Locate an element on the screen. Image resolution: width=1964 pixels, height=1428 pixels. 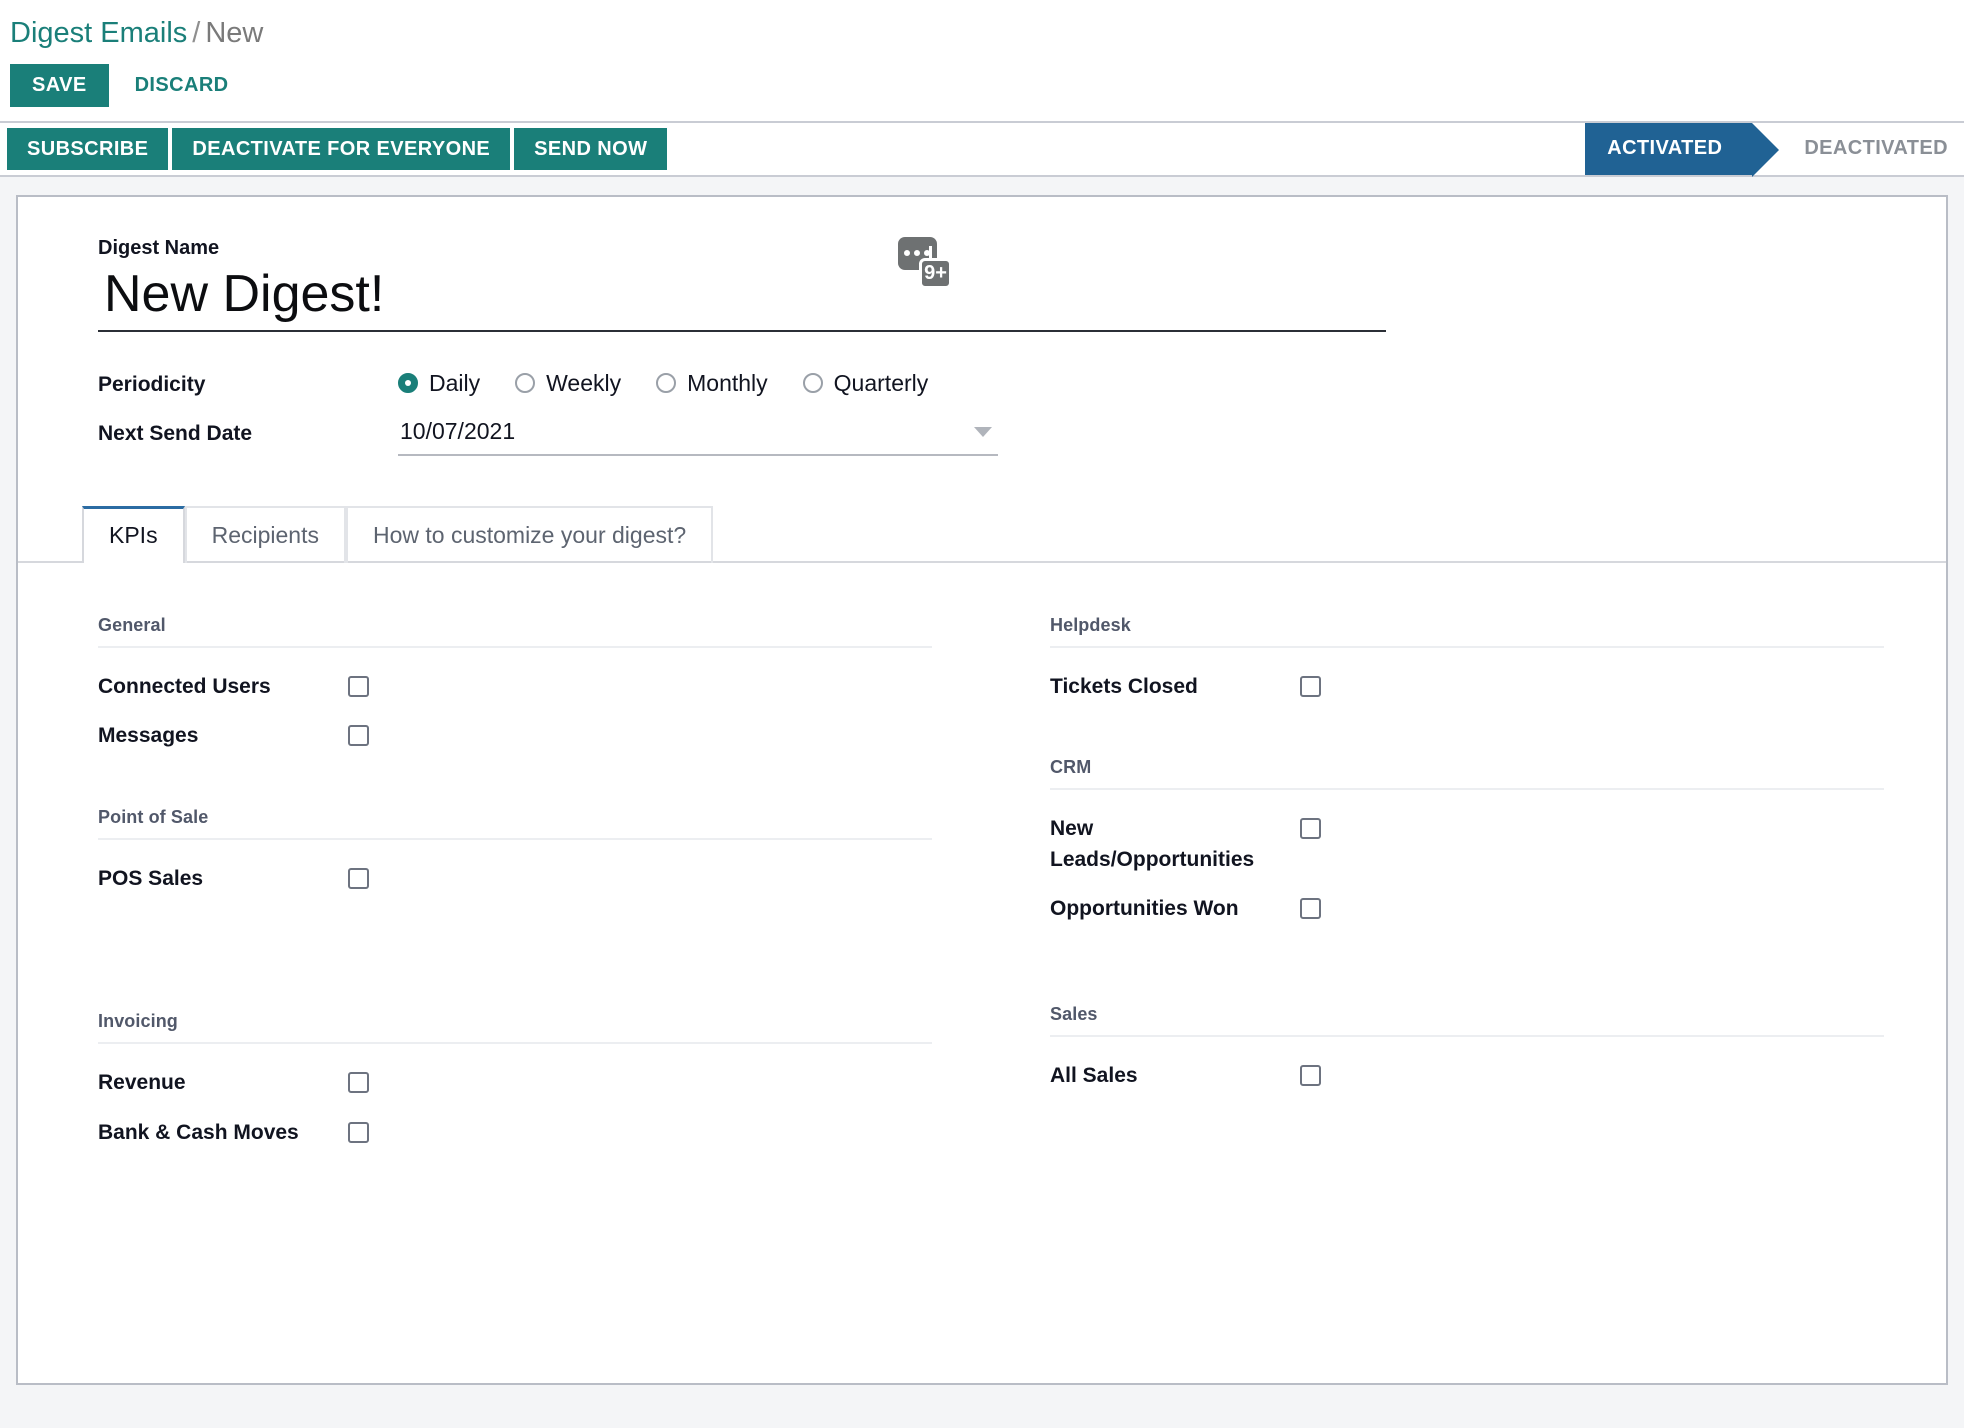
kpi-checkbox-bank-cash-moves is located at coordinates (358, 1132).